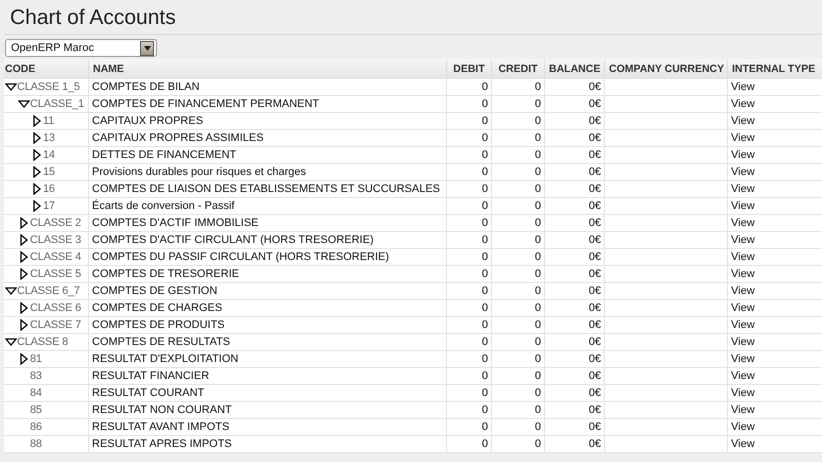  I want to click on account-code: 15, so click(49, 172).